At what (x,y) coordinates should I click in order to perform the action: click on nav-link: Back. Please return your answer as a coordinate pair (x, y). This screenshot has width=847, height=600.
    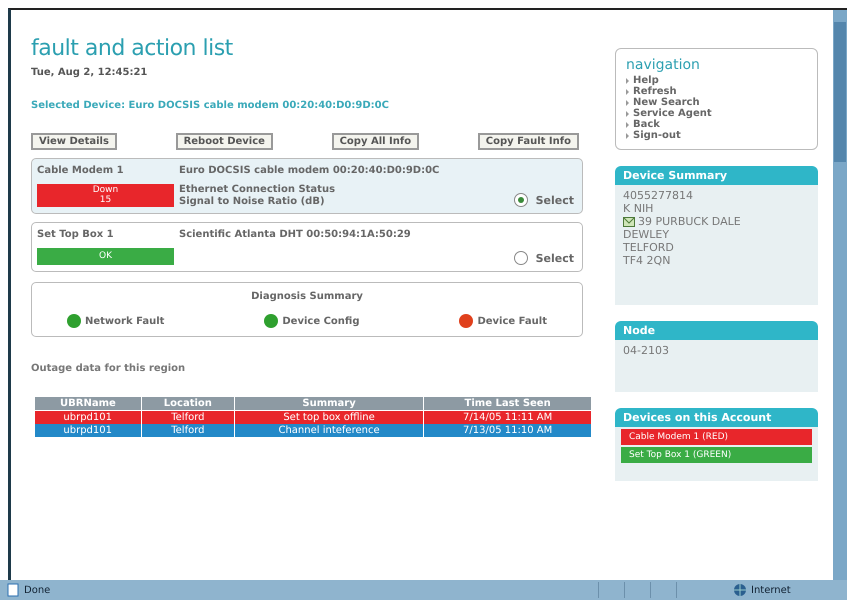
    Looking at the image, I should click on (716, 124).